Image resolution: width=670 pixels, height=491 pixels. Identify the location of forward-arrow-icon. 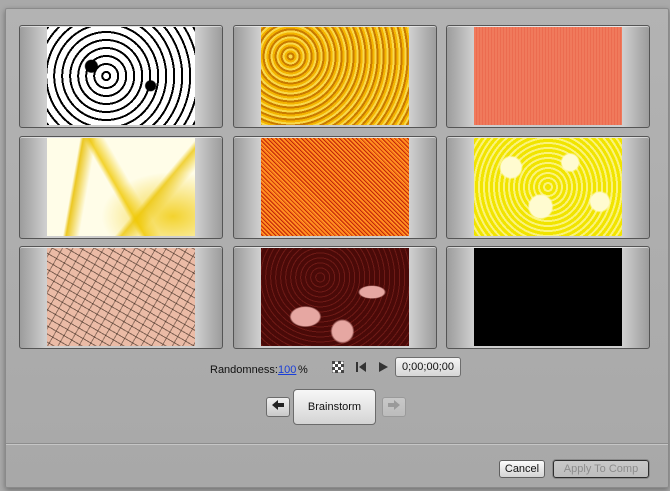
(394, 406).